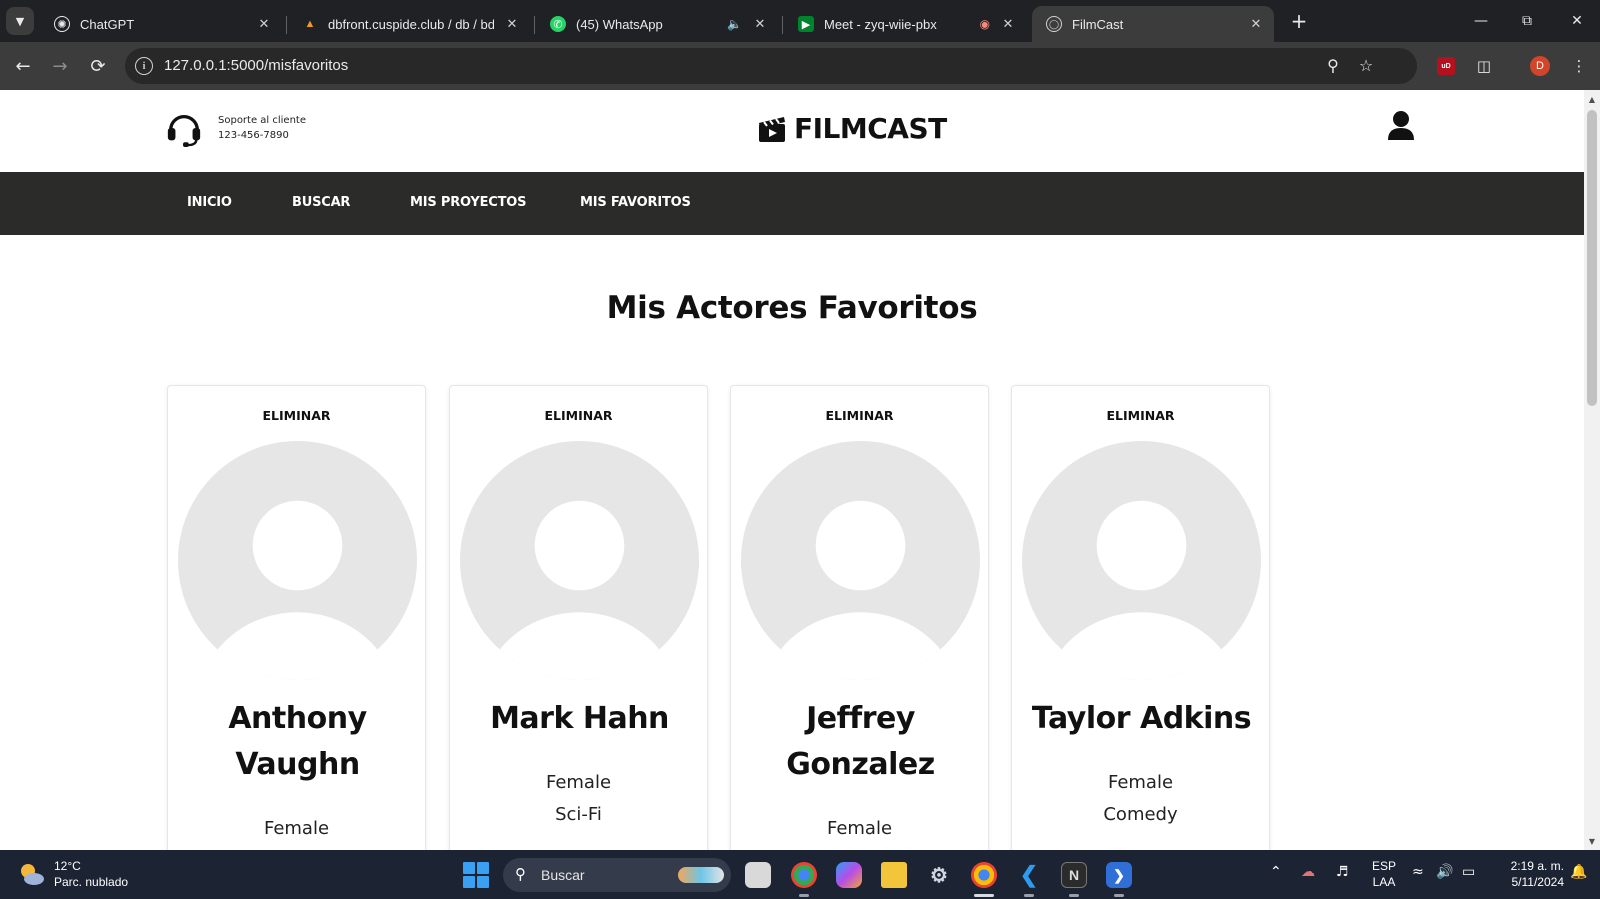  What do you see at coordinates (20, 21) in the screenshot?
I see `tab-search-button: ▼` at bounding box center [20, 21].